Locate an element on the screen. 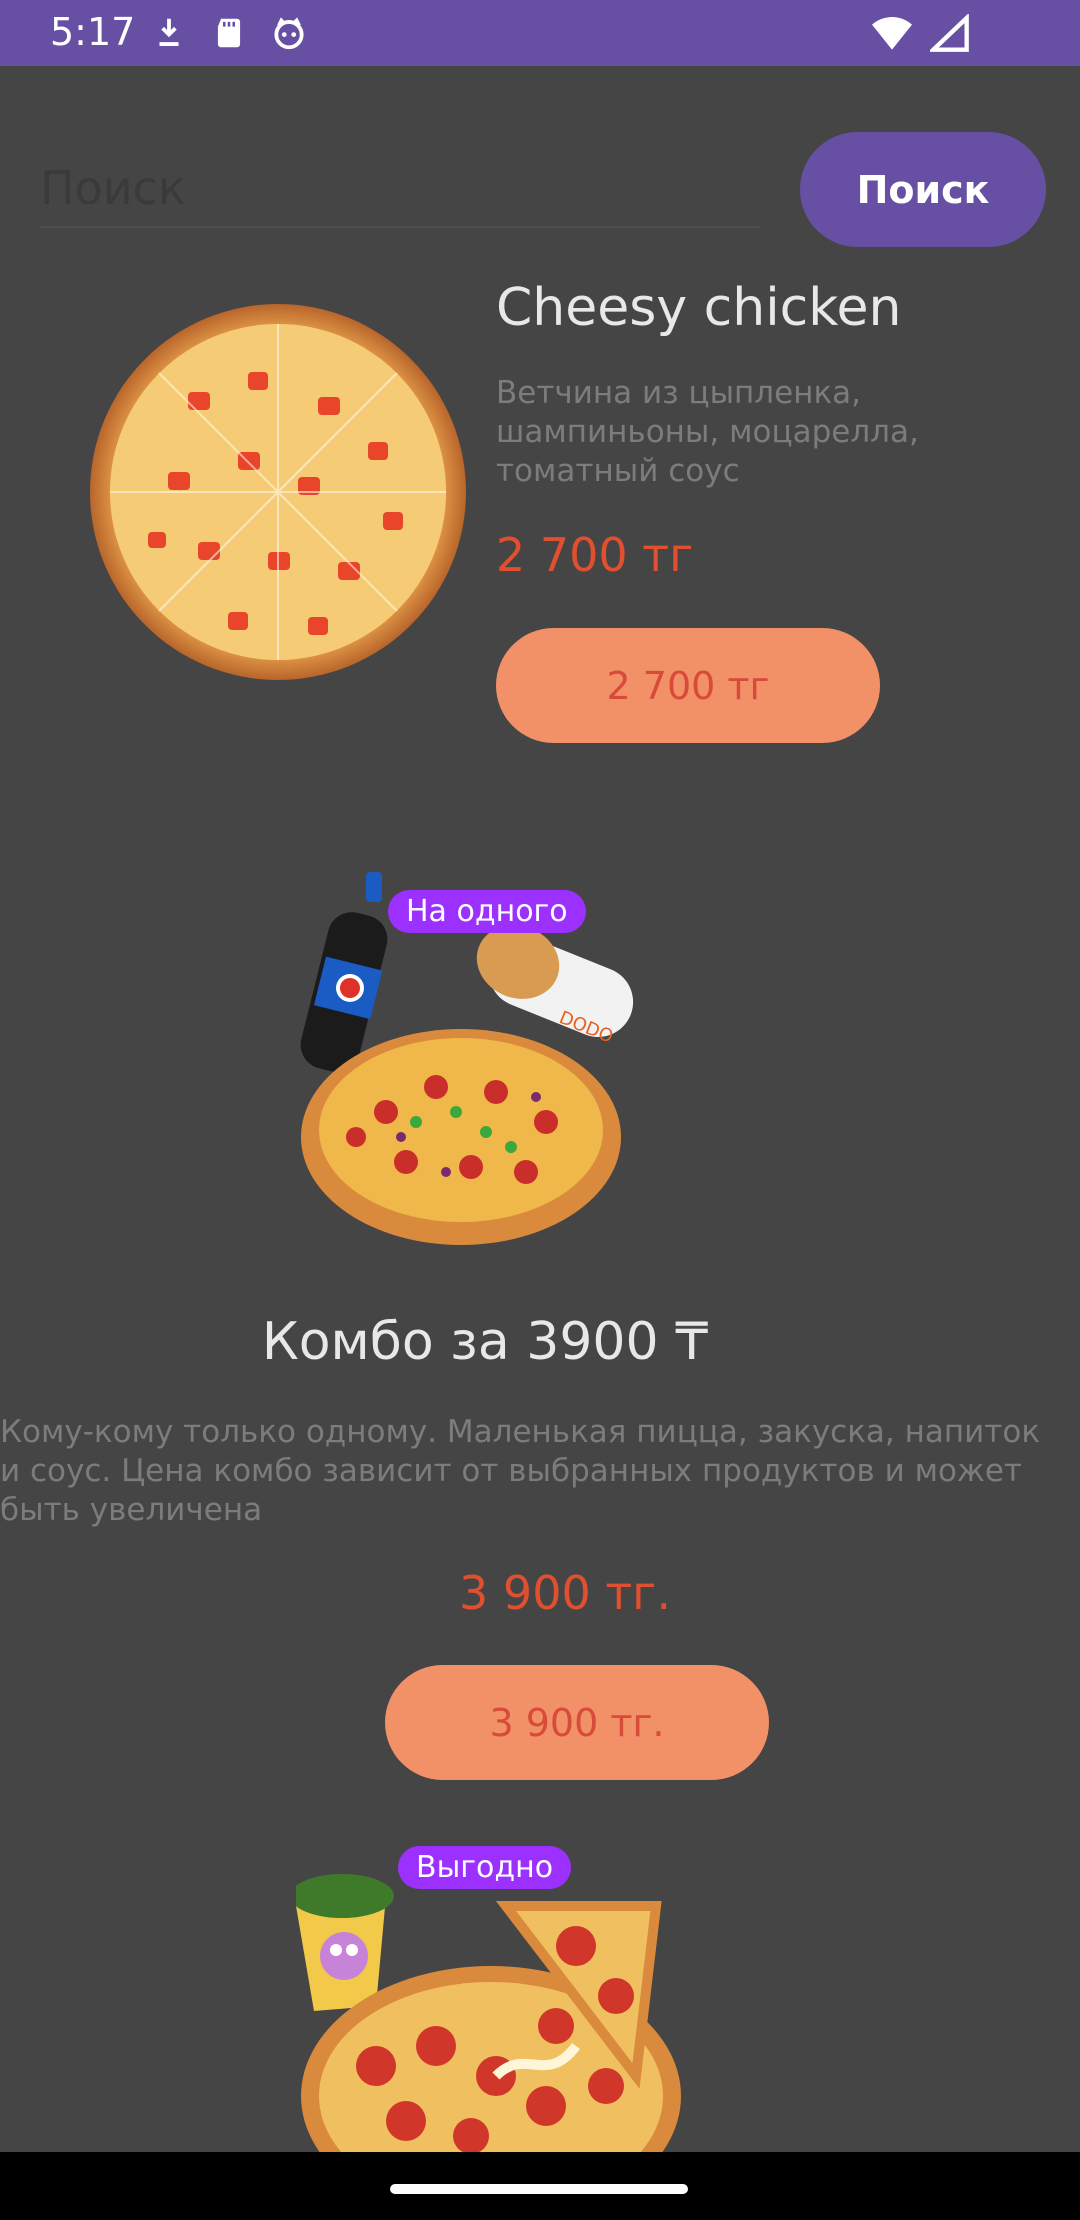  product-badge: Выгодно is located at coordinates (485, 1867).